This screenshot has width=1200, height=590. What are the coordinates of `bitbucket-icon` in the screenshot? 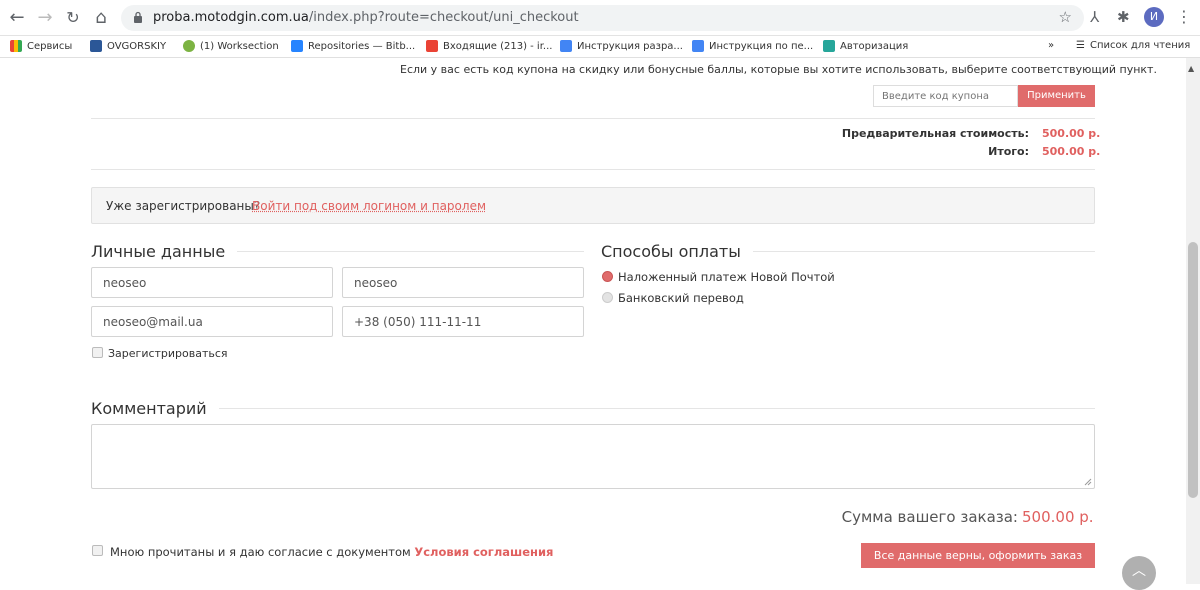 It's located at (297, 46).